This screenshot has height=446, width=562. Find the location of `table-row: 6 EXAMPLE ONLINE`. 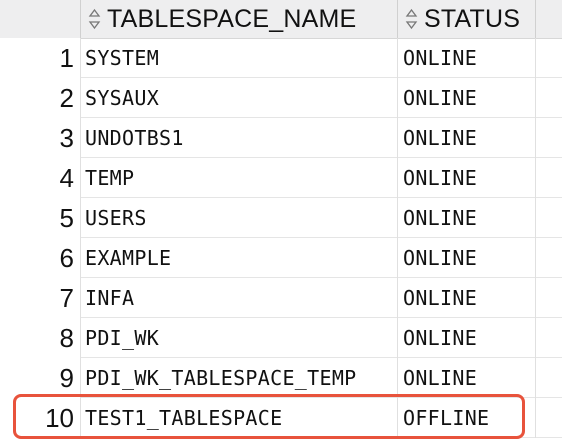

table-row: 6 EXAMPLE ONLINE is located at coordinates (281, 258).